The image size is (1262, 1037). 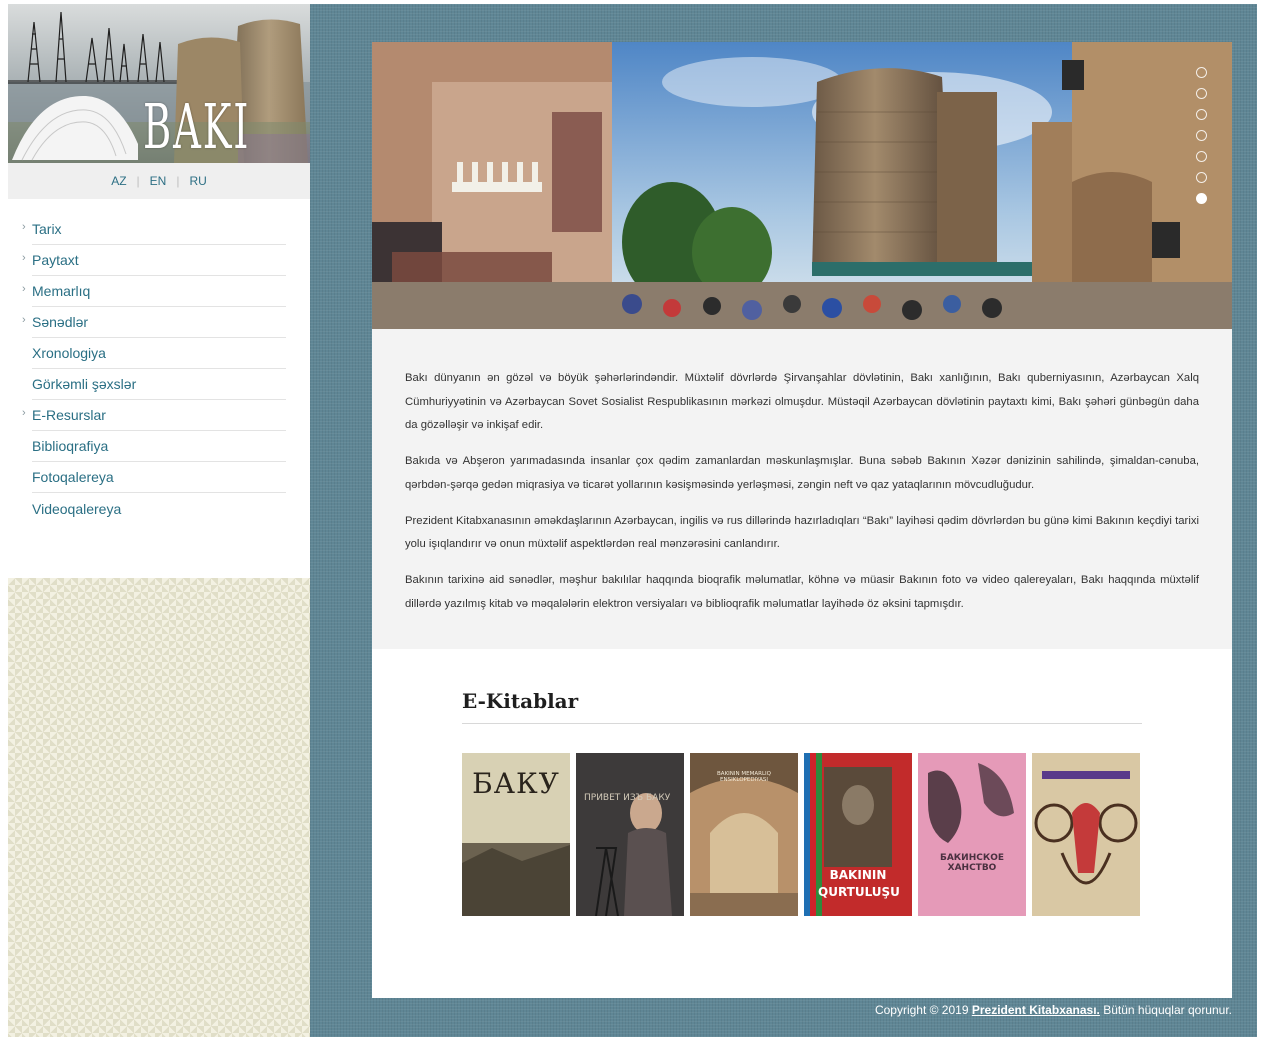 I want to click on nav-item-label: Biblioqrafiya, so click(x=70, y=446).